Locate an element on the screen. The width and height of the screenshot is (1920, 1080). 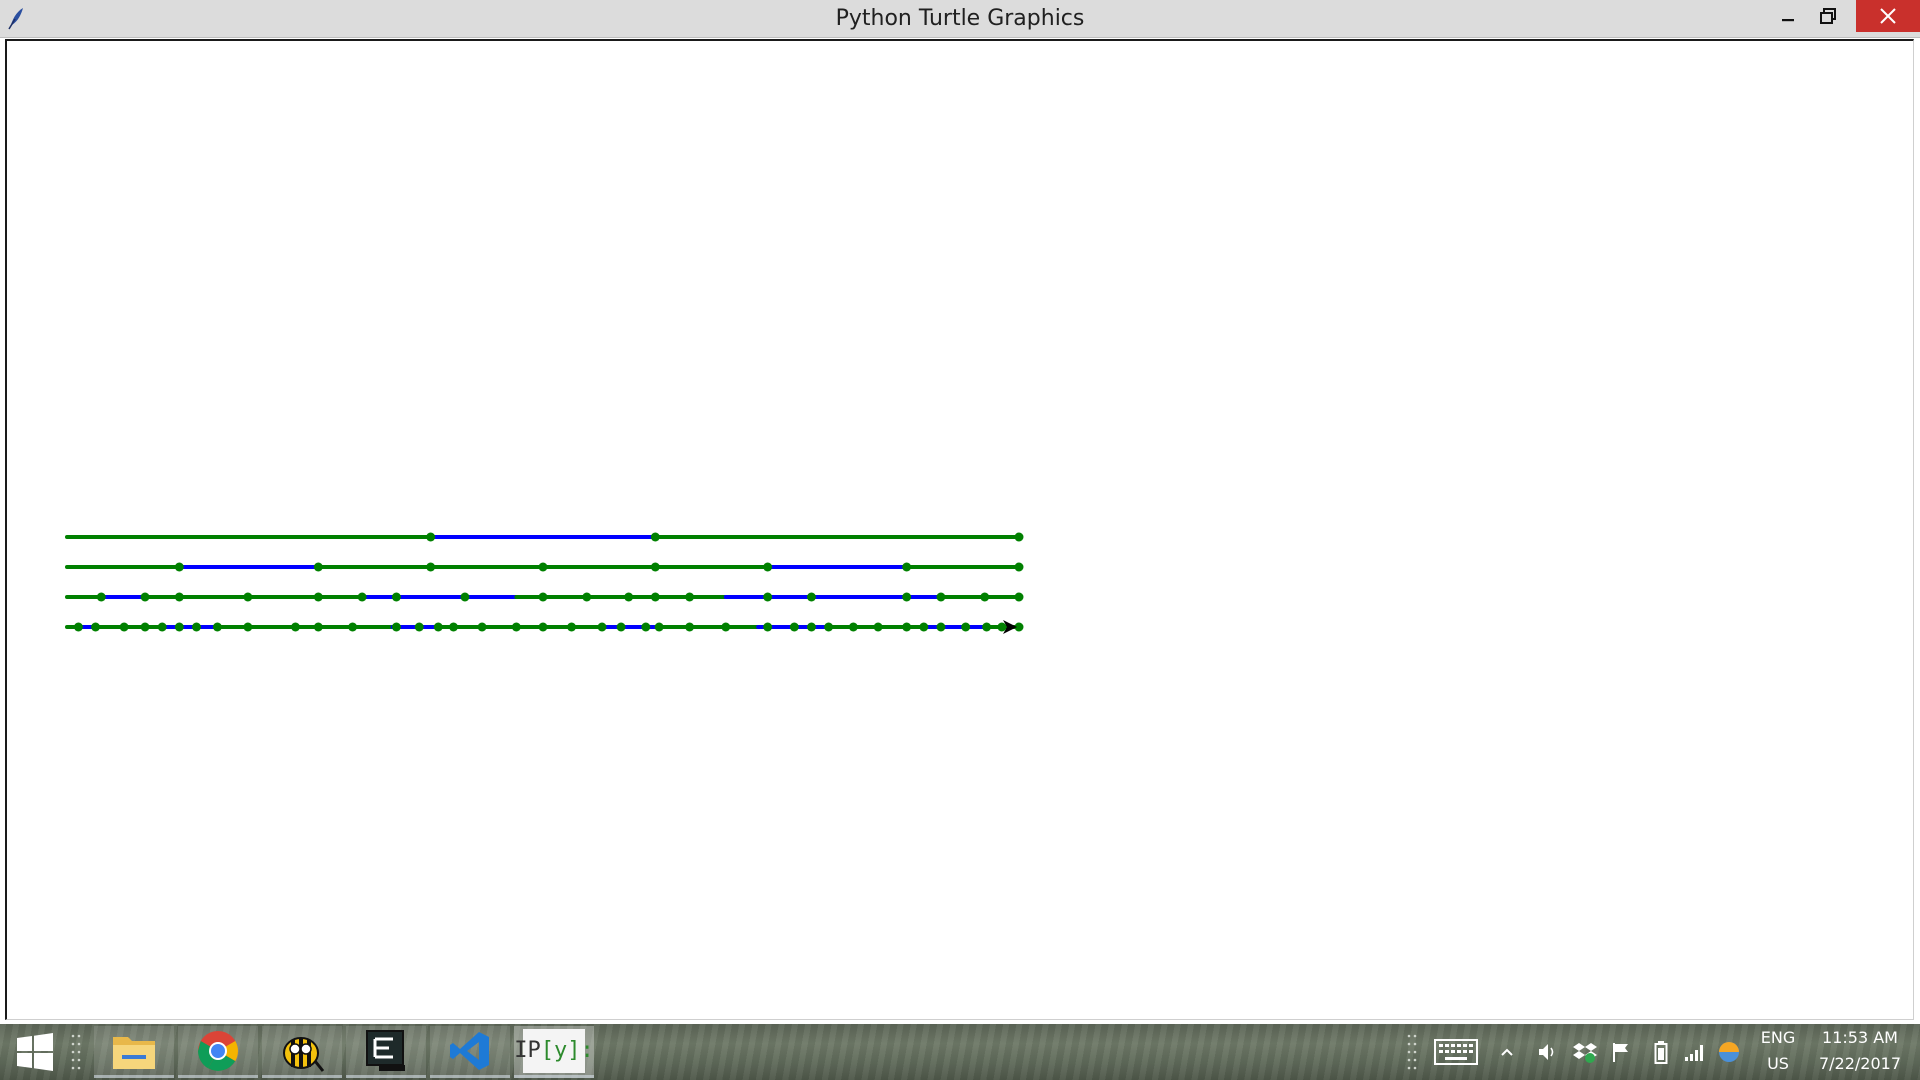
weather-icon is located at coordinates (1729, 1052).